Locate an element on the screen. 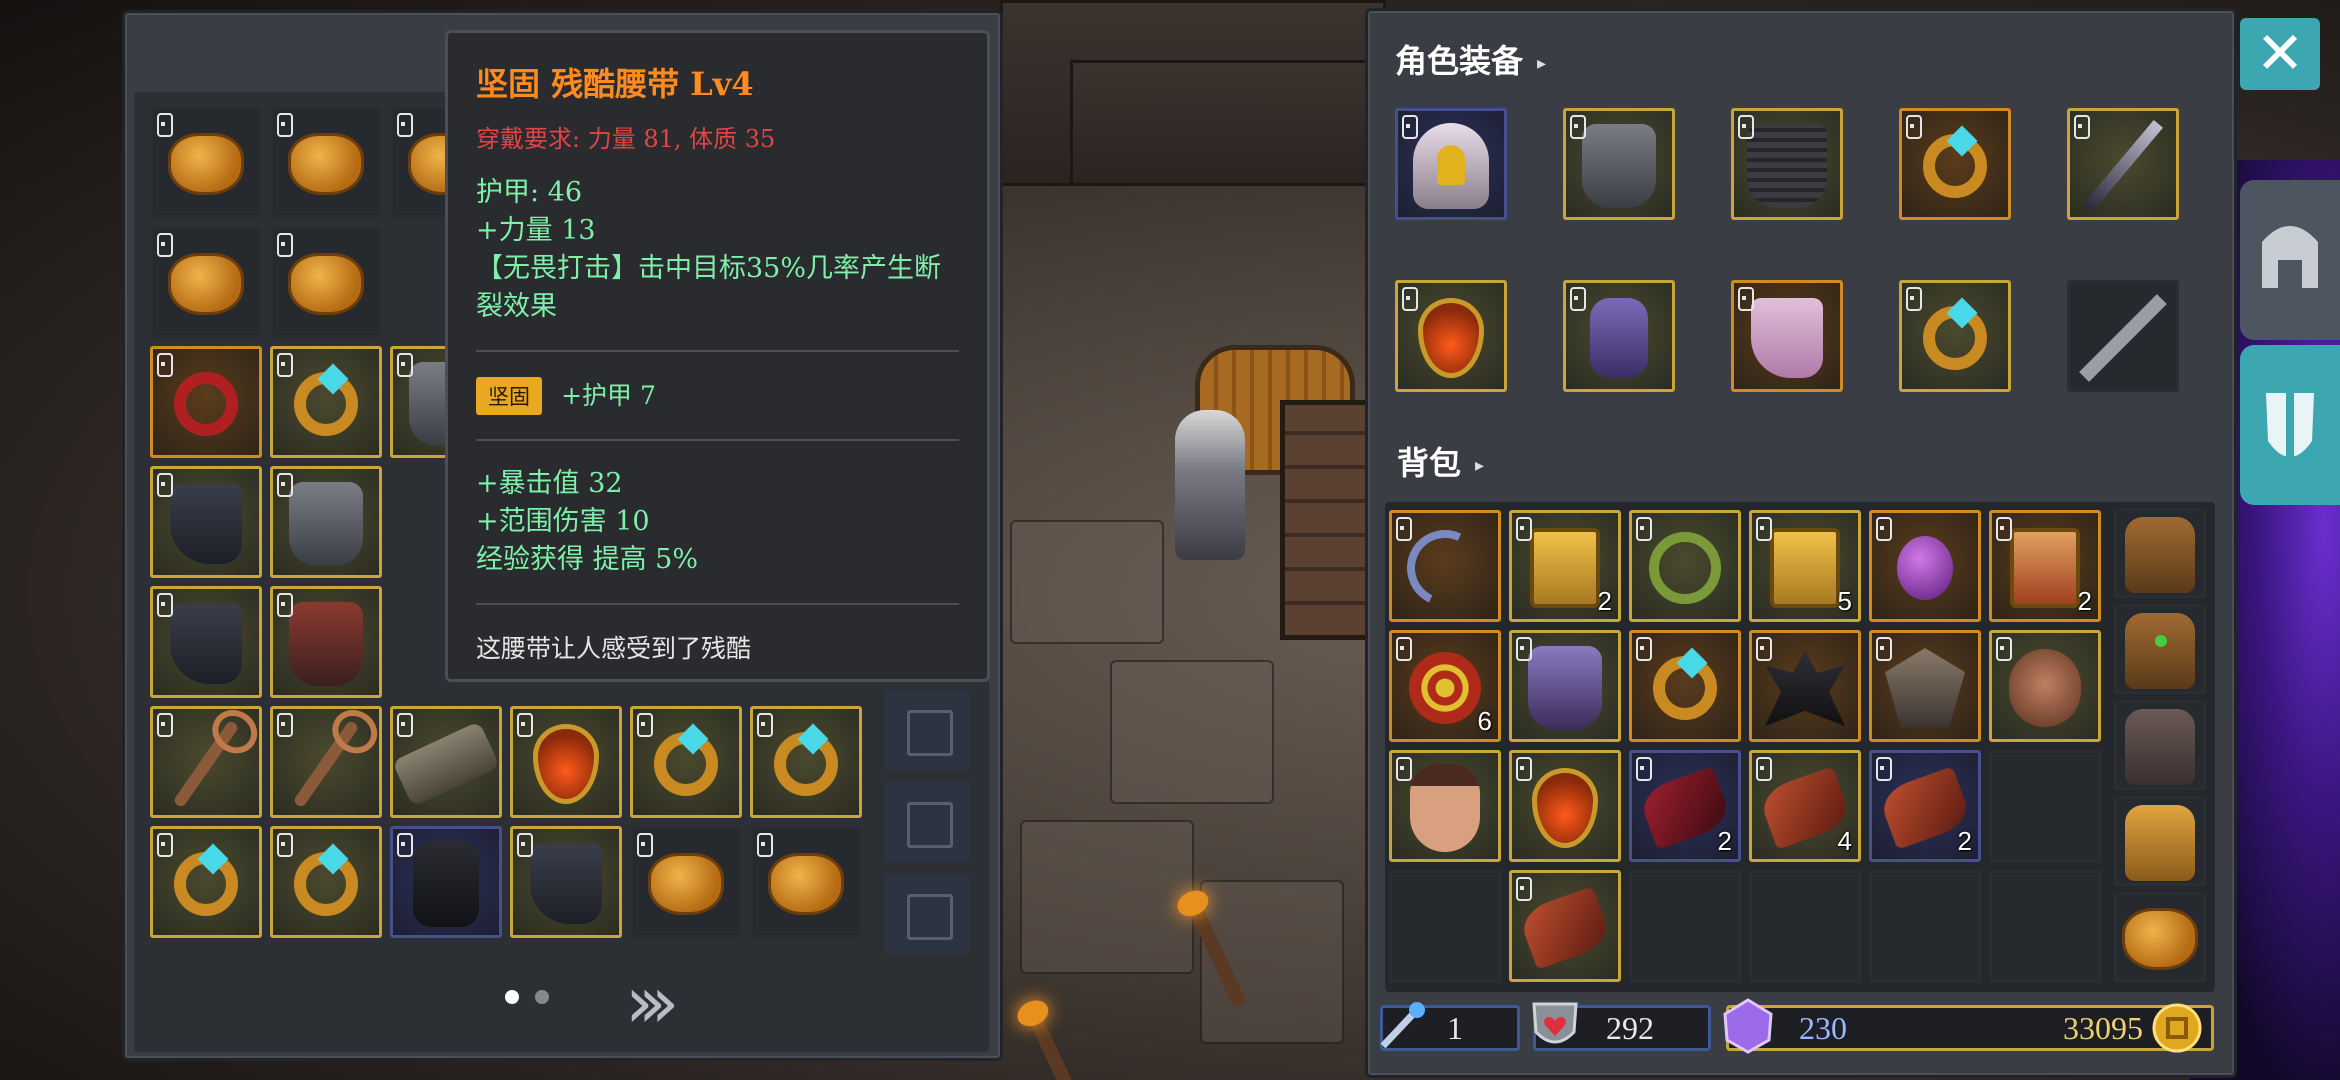 The width and height of the screenshot is (2340, 1080). page-indicator is located at coordinates (542, 997).